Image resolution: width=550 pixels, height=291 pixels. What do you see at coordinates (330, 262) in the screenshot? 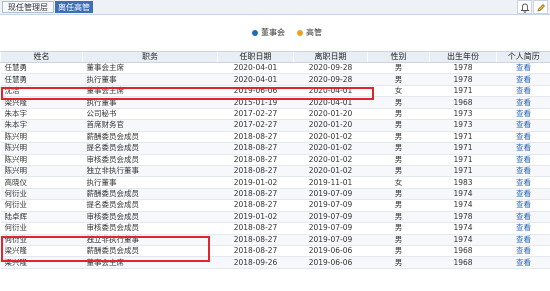
I see `cell-end-date: 2019-06-06` at bounding box center [330, 262].